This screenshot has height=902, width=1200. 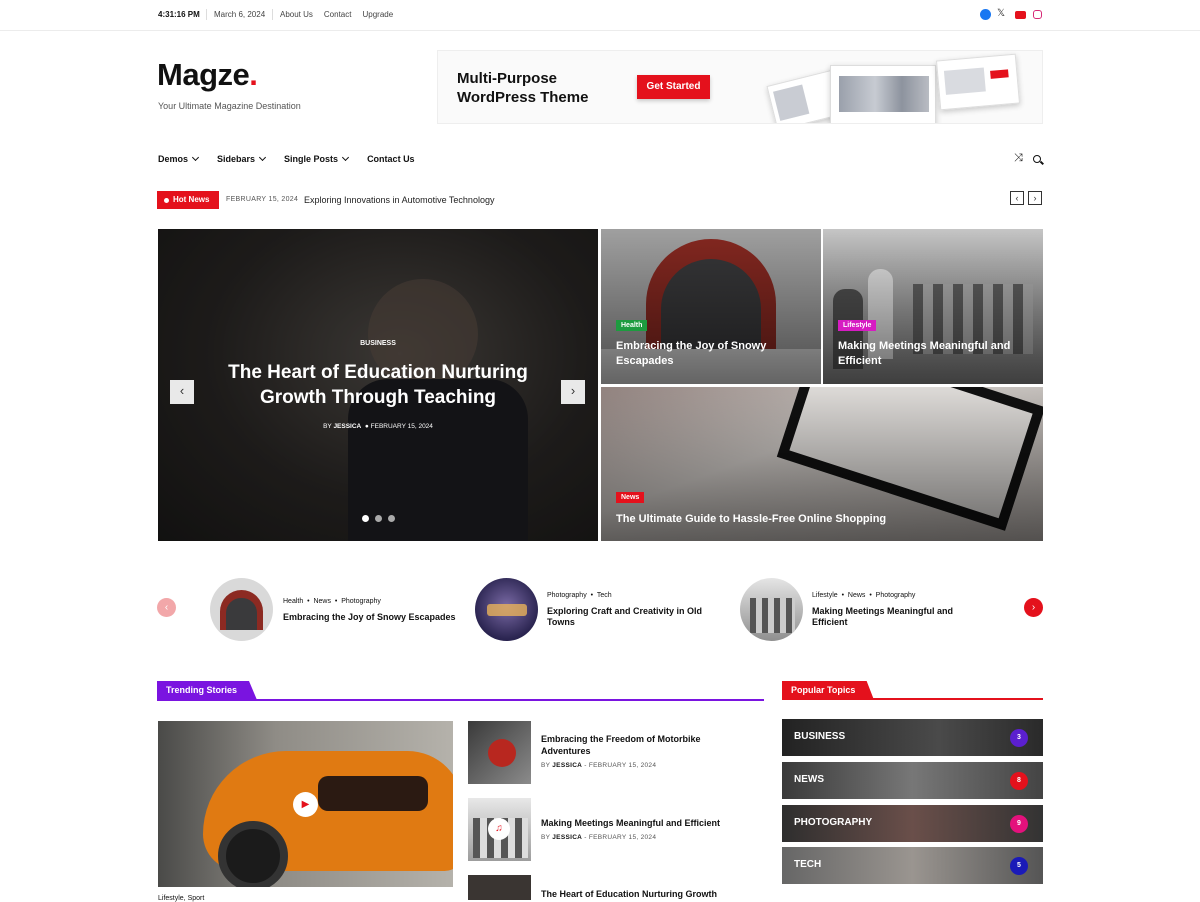 What do you see at coordinates (1042, 162) in the screenshot?
I see `search-icon-handle` at bounding box center [1042, 162].